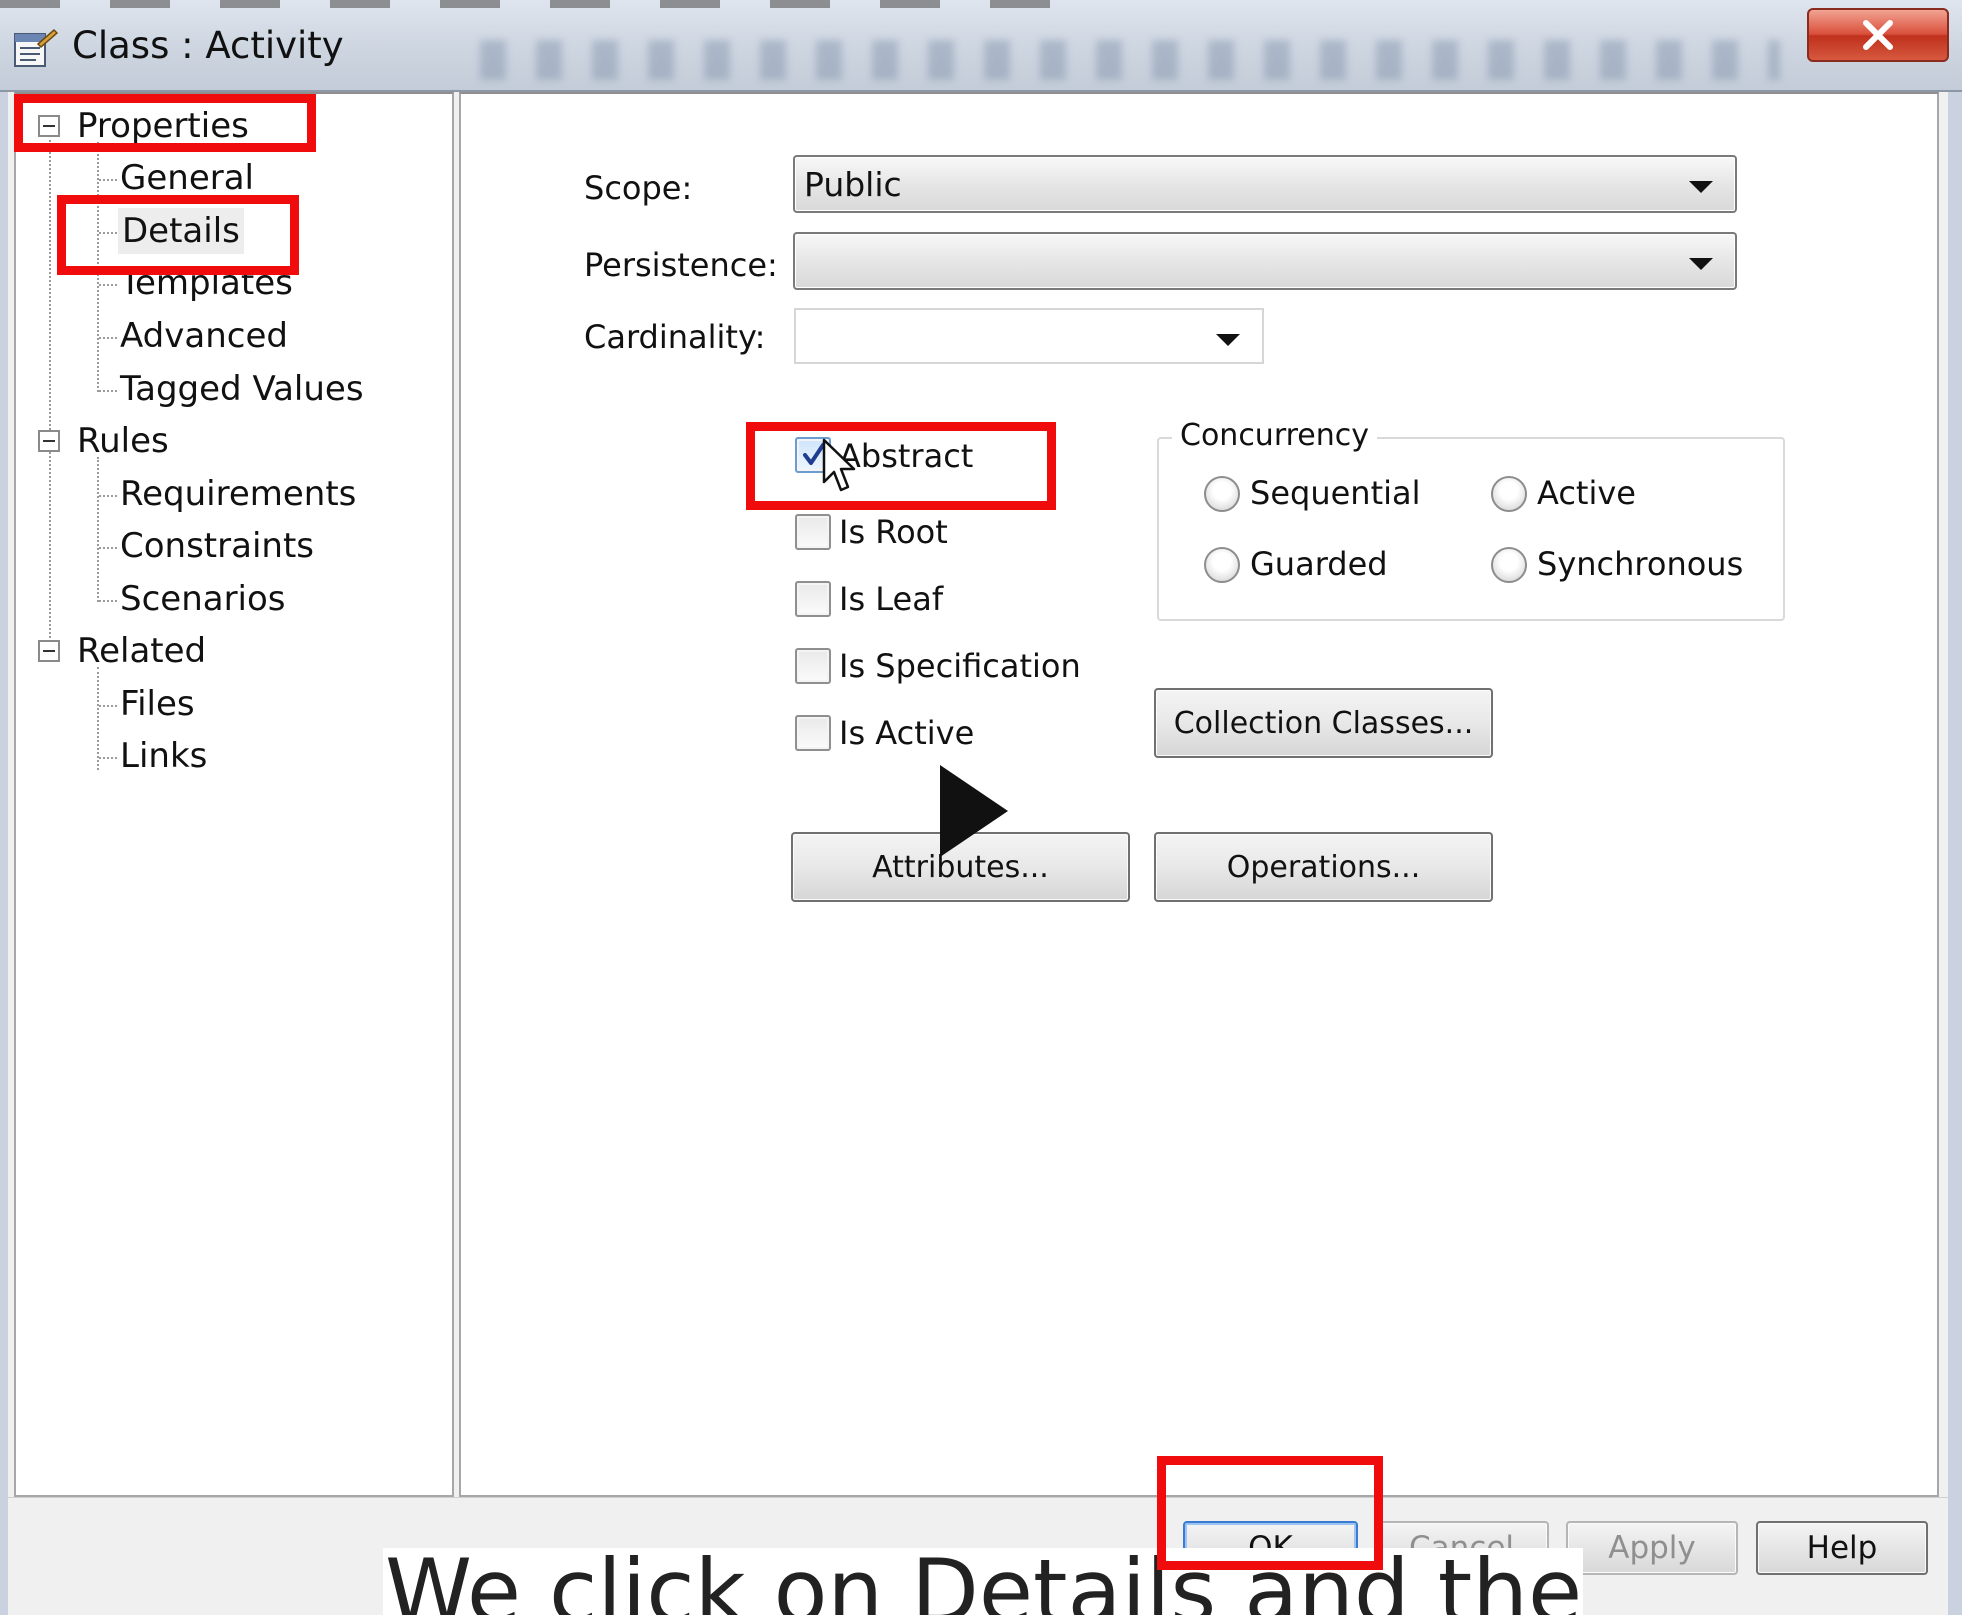 This screenshot has width=1962, height=1615. Describe the element at coordinates (49, 651) in the screenshot. I see `collapse-related-icon` at that location.